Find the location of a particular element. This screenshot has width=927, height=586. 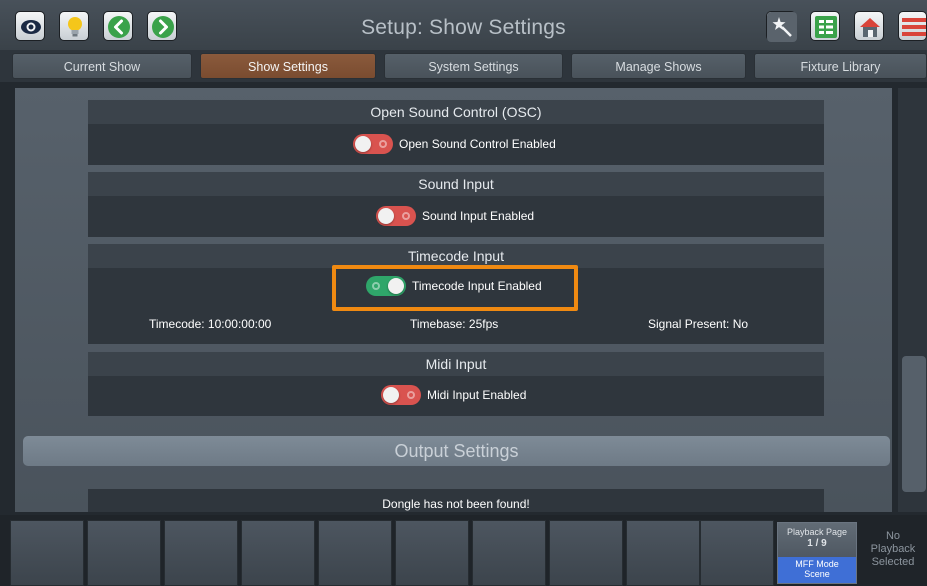

dongle-message: Dongle has not been found! is located at coordinates (456, 504).